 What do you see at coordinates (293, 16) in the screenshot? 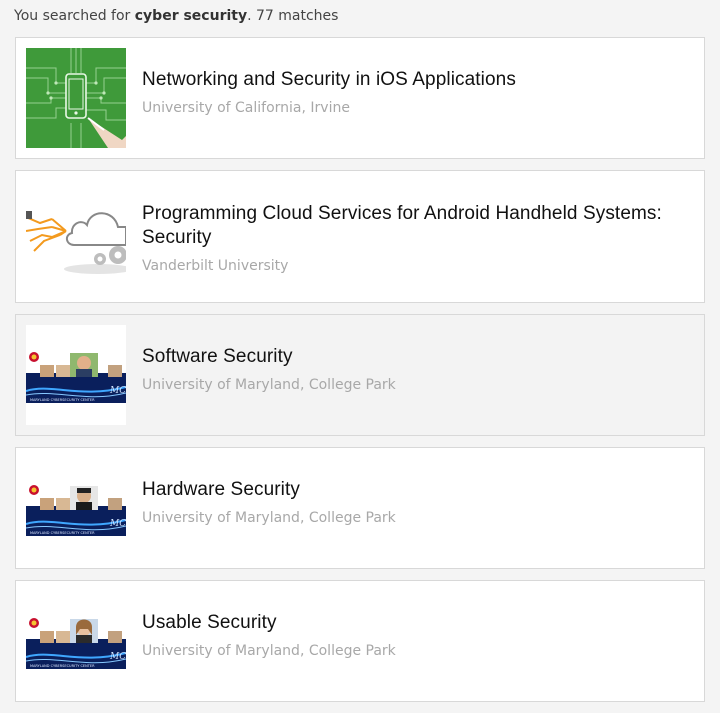
I see `match-count: . 77 matches` at bounding box center [293, 16].